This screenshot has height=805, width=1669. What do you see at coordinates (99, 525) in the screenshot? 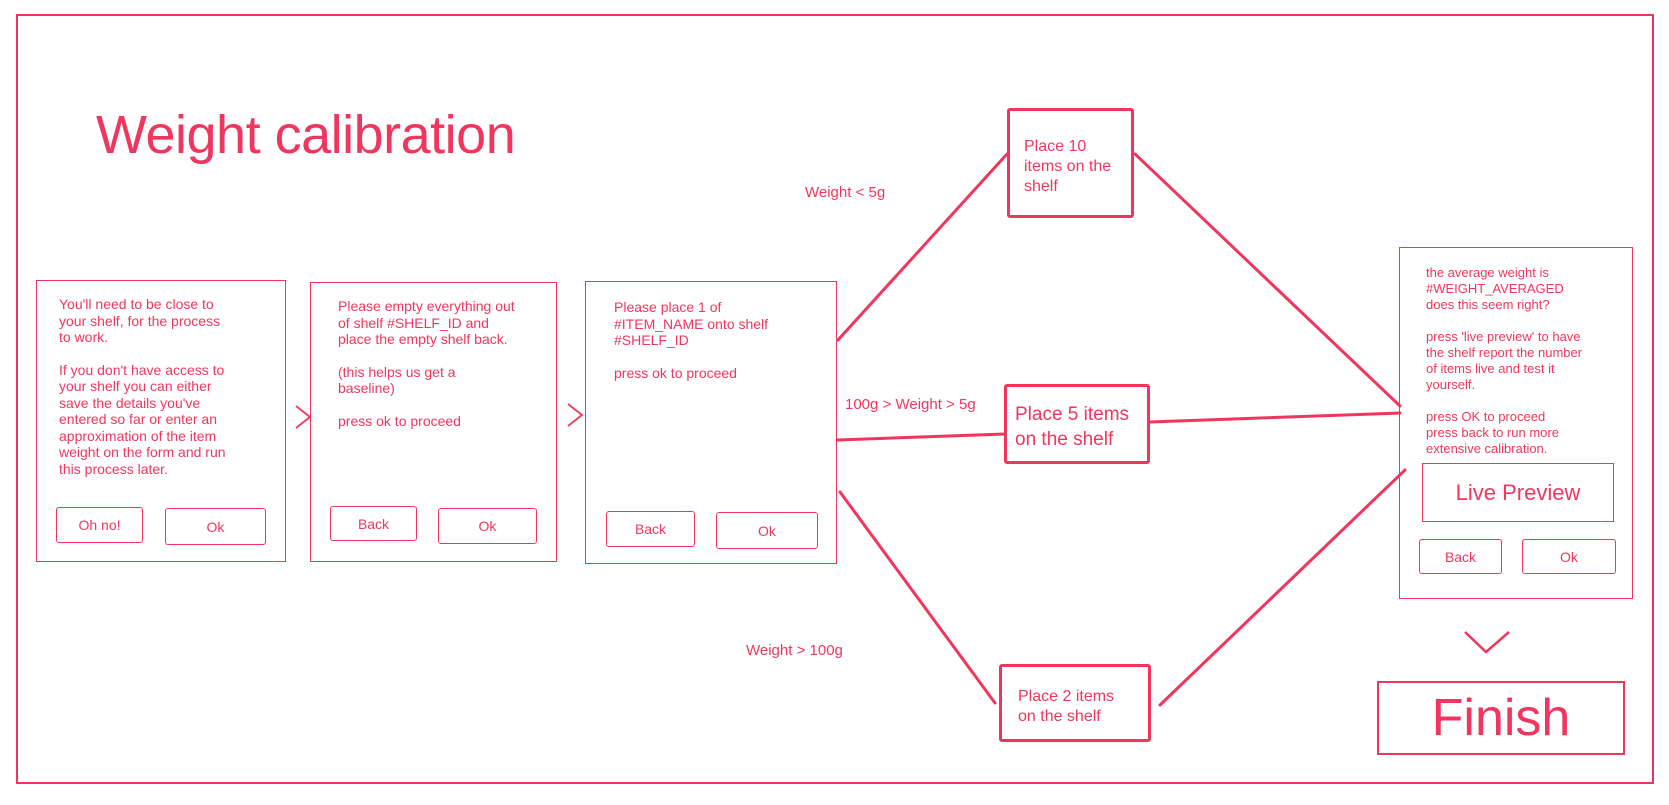
I see `oh-no-button: Oh no!` at bounding box center [99, 525].